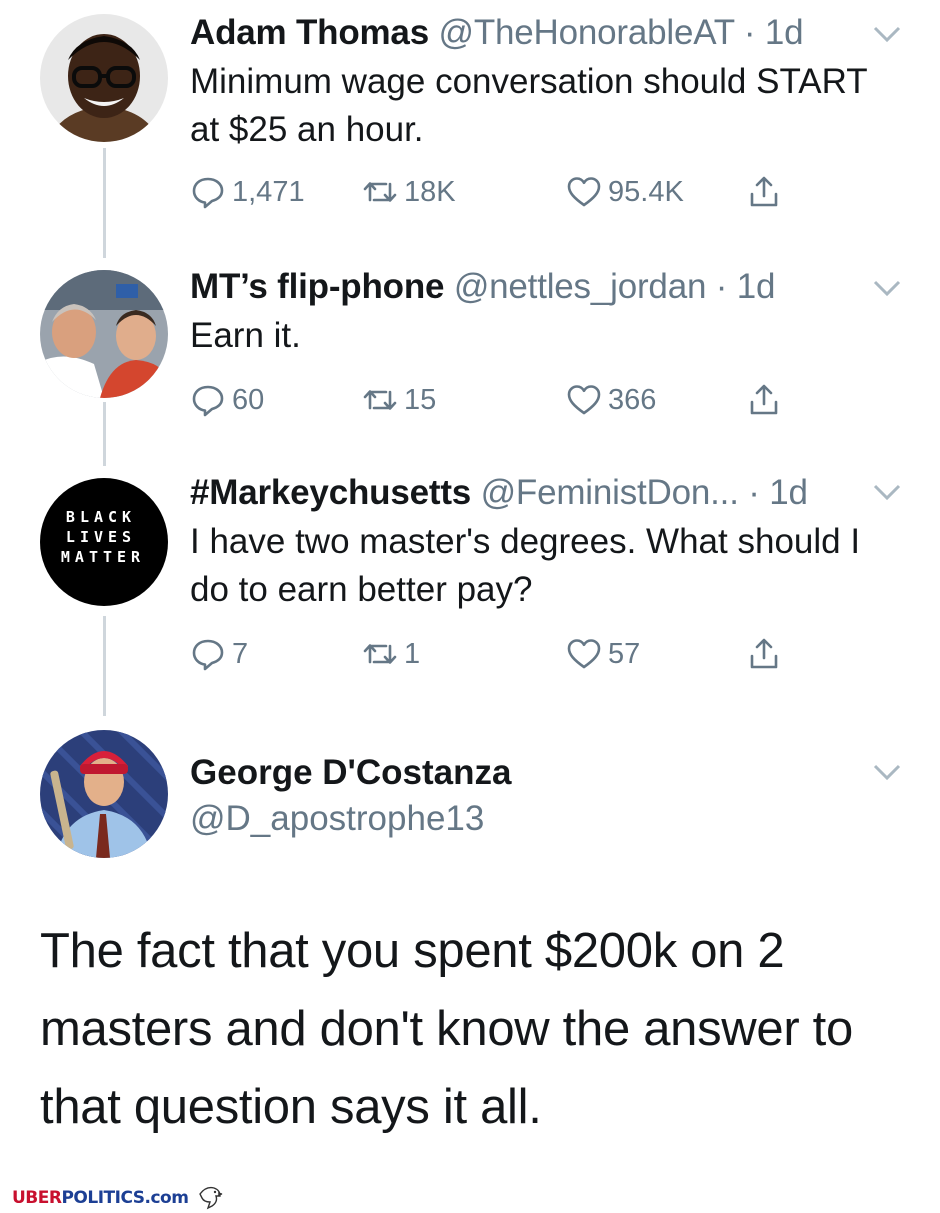 This screenshot has width=940, height=1213. I want to click on avatar-text-line: BLACK, so click(101, 517).